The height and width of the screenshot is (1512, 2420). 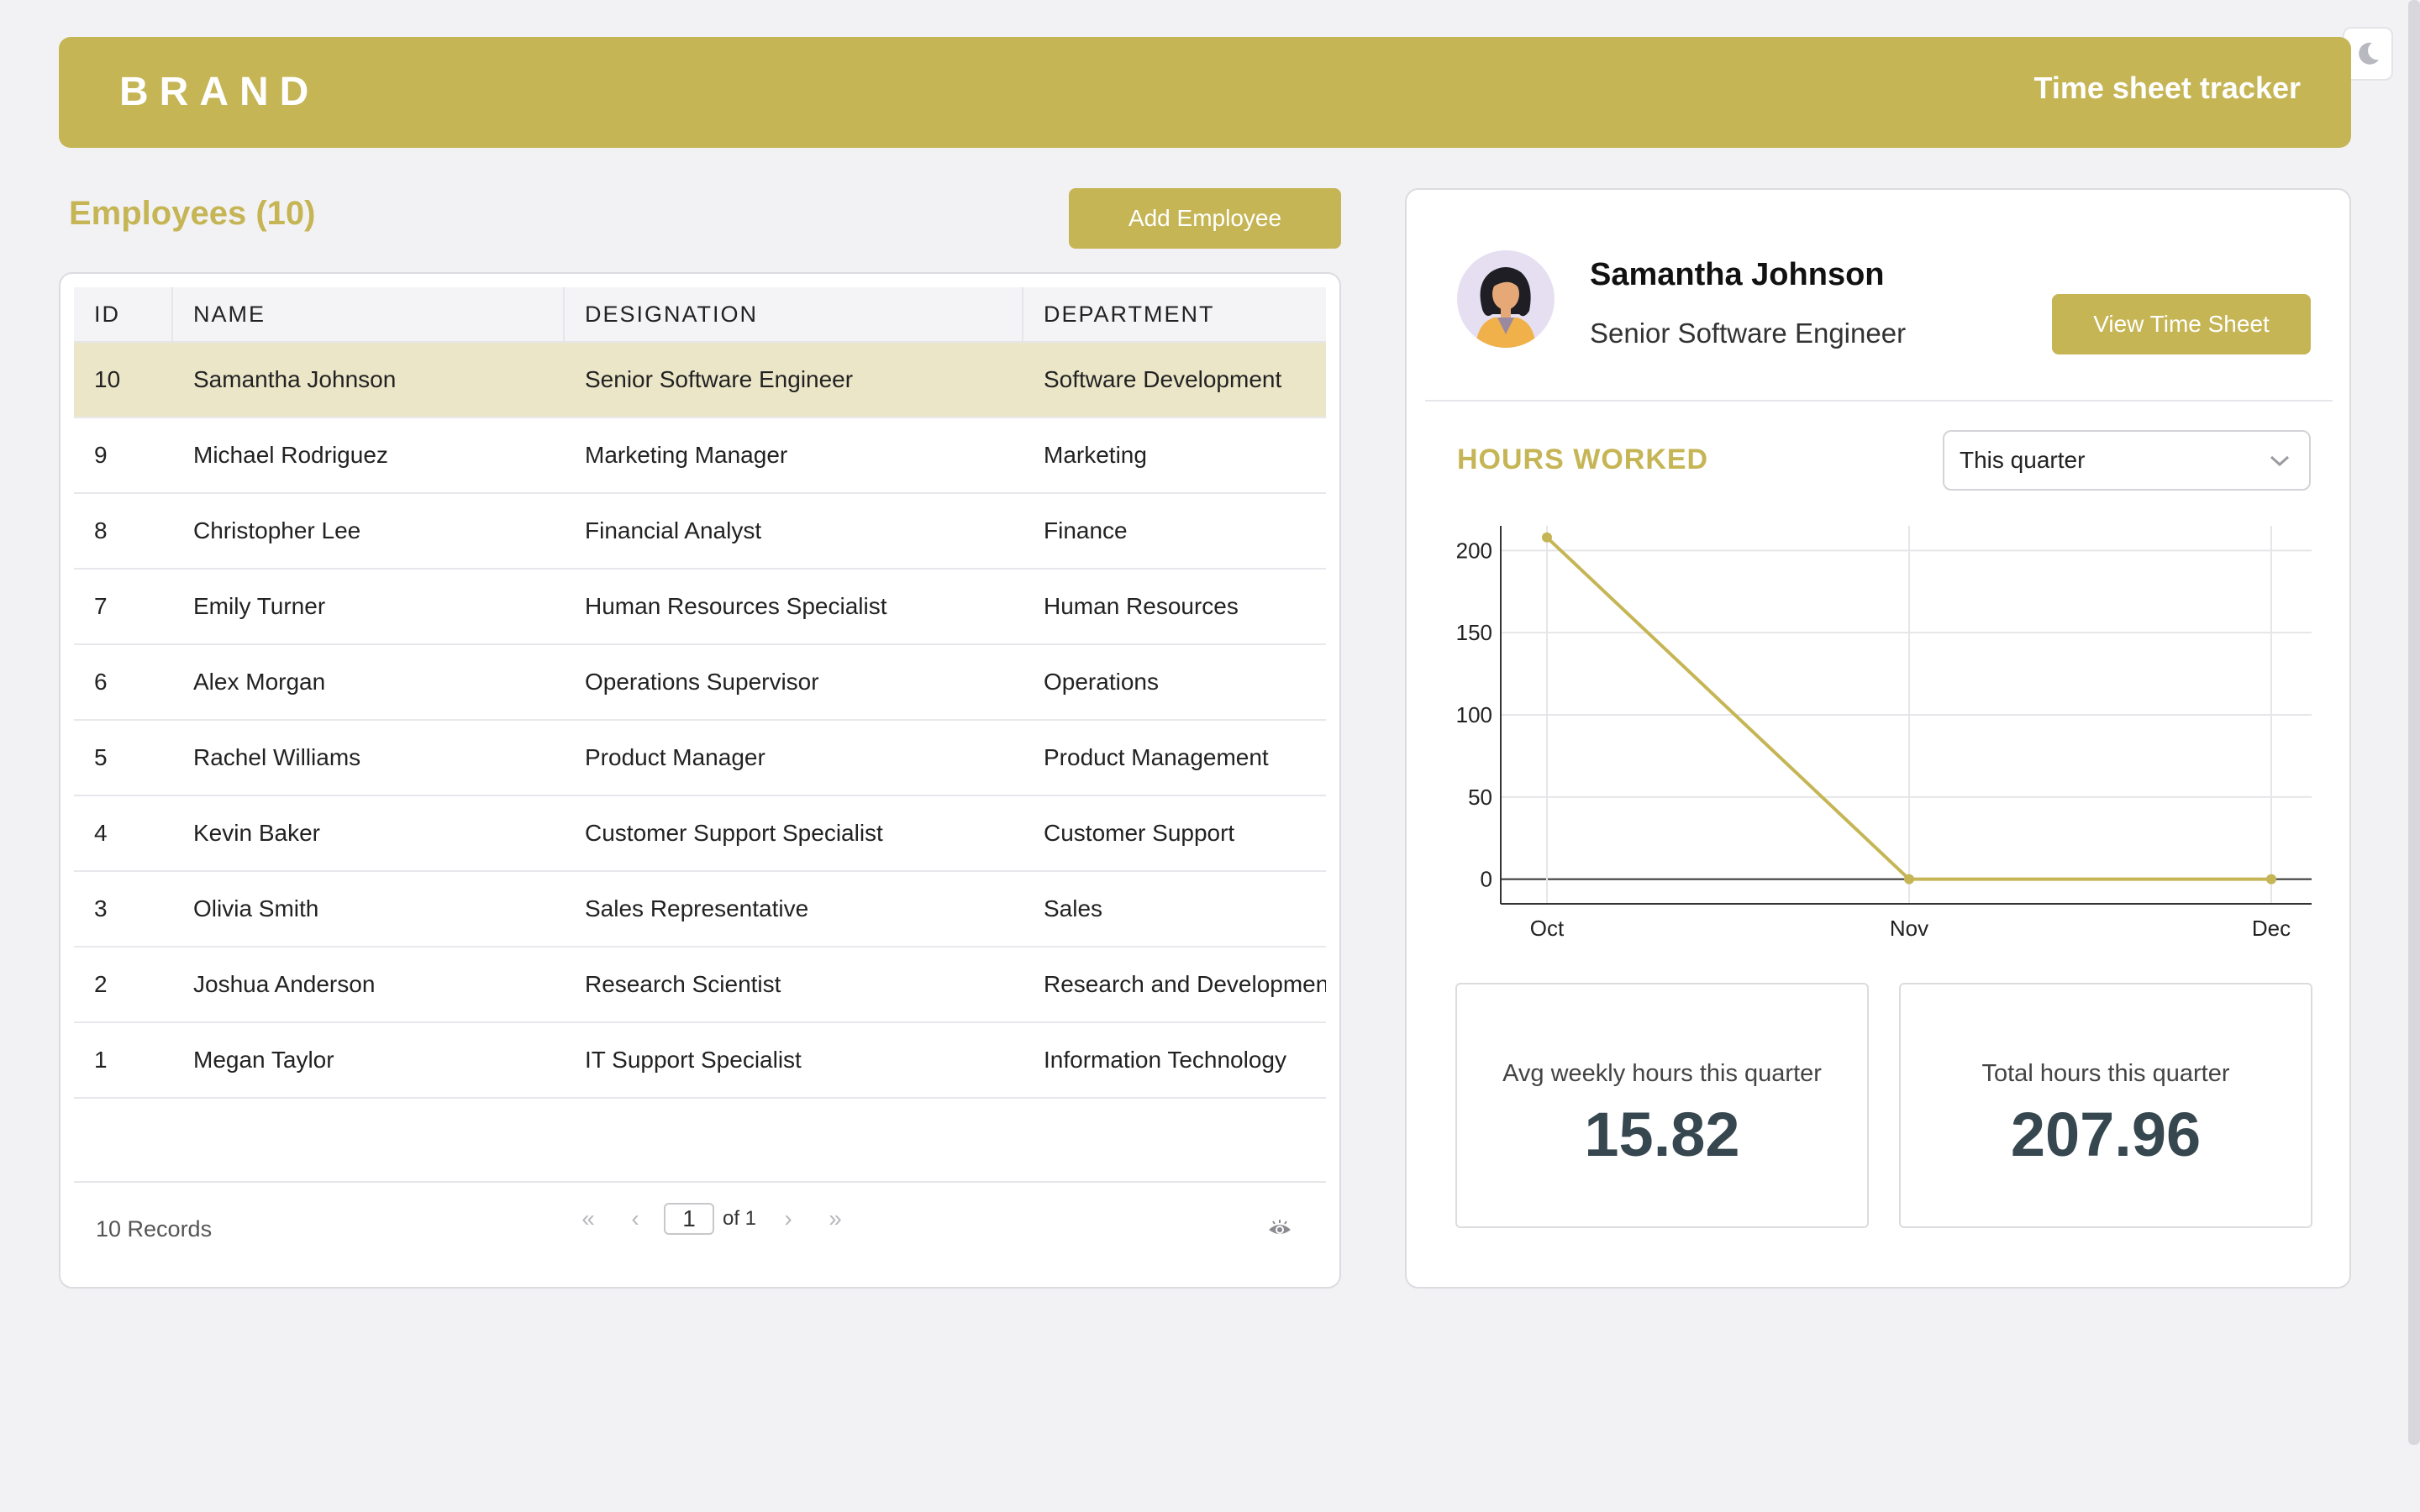 I want to click on cell-id: 1, so click(x=101, y=1060).